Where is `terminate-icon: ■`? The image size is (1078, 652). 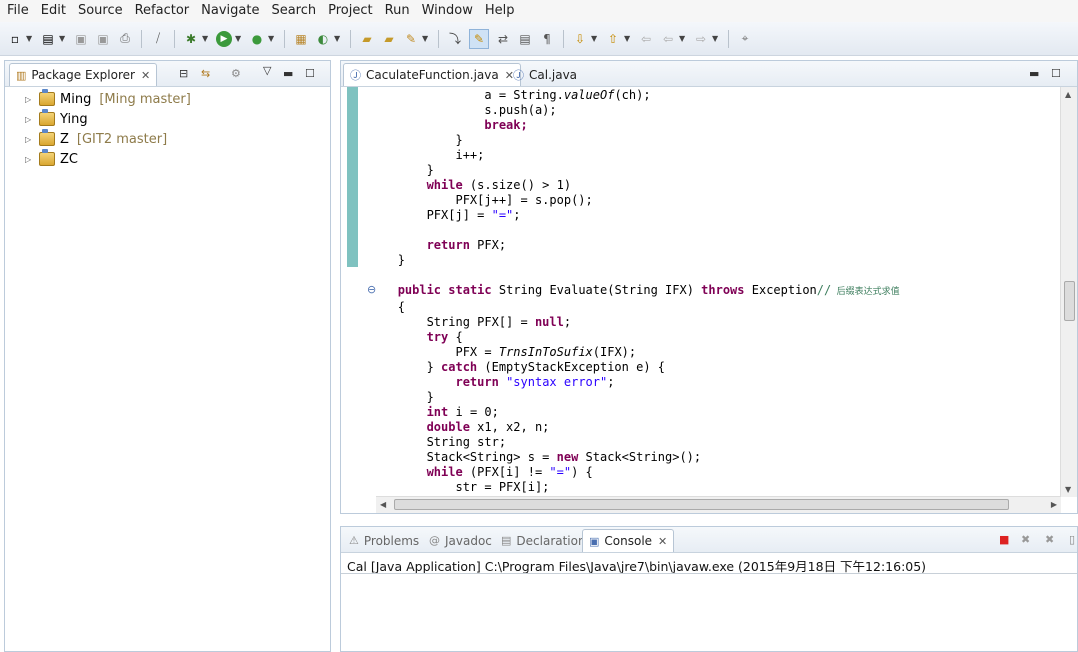 terminate-icon: ■ is located at coordinates (1004, 539).